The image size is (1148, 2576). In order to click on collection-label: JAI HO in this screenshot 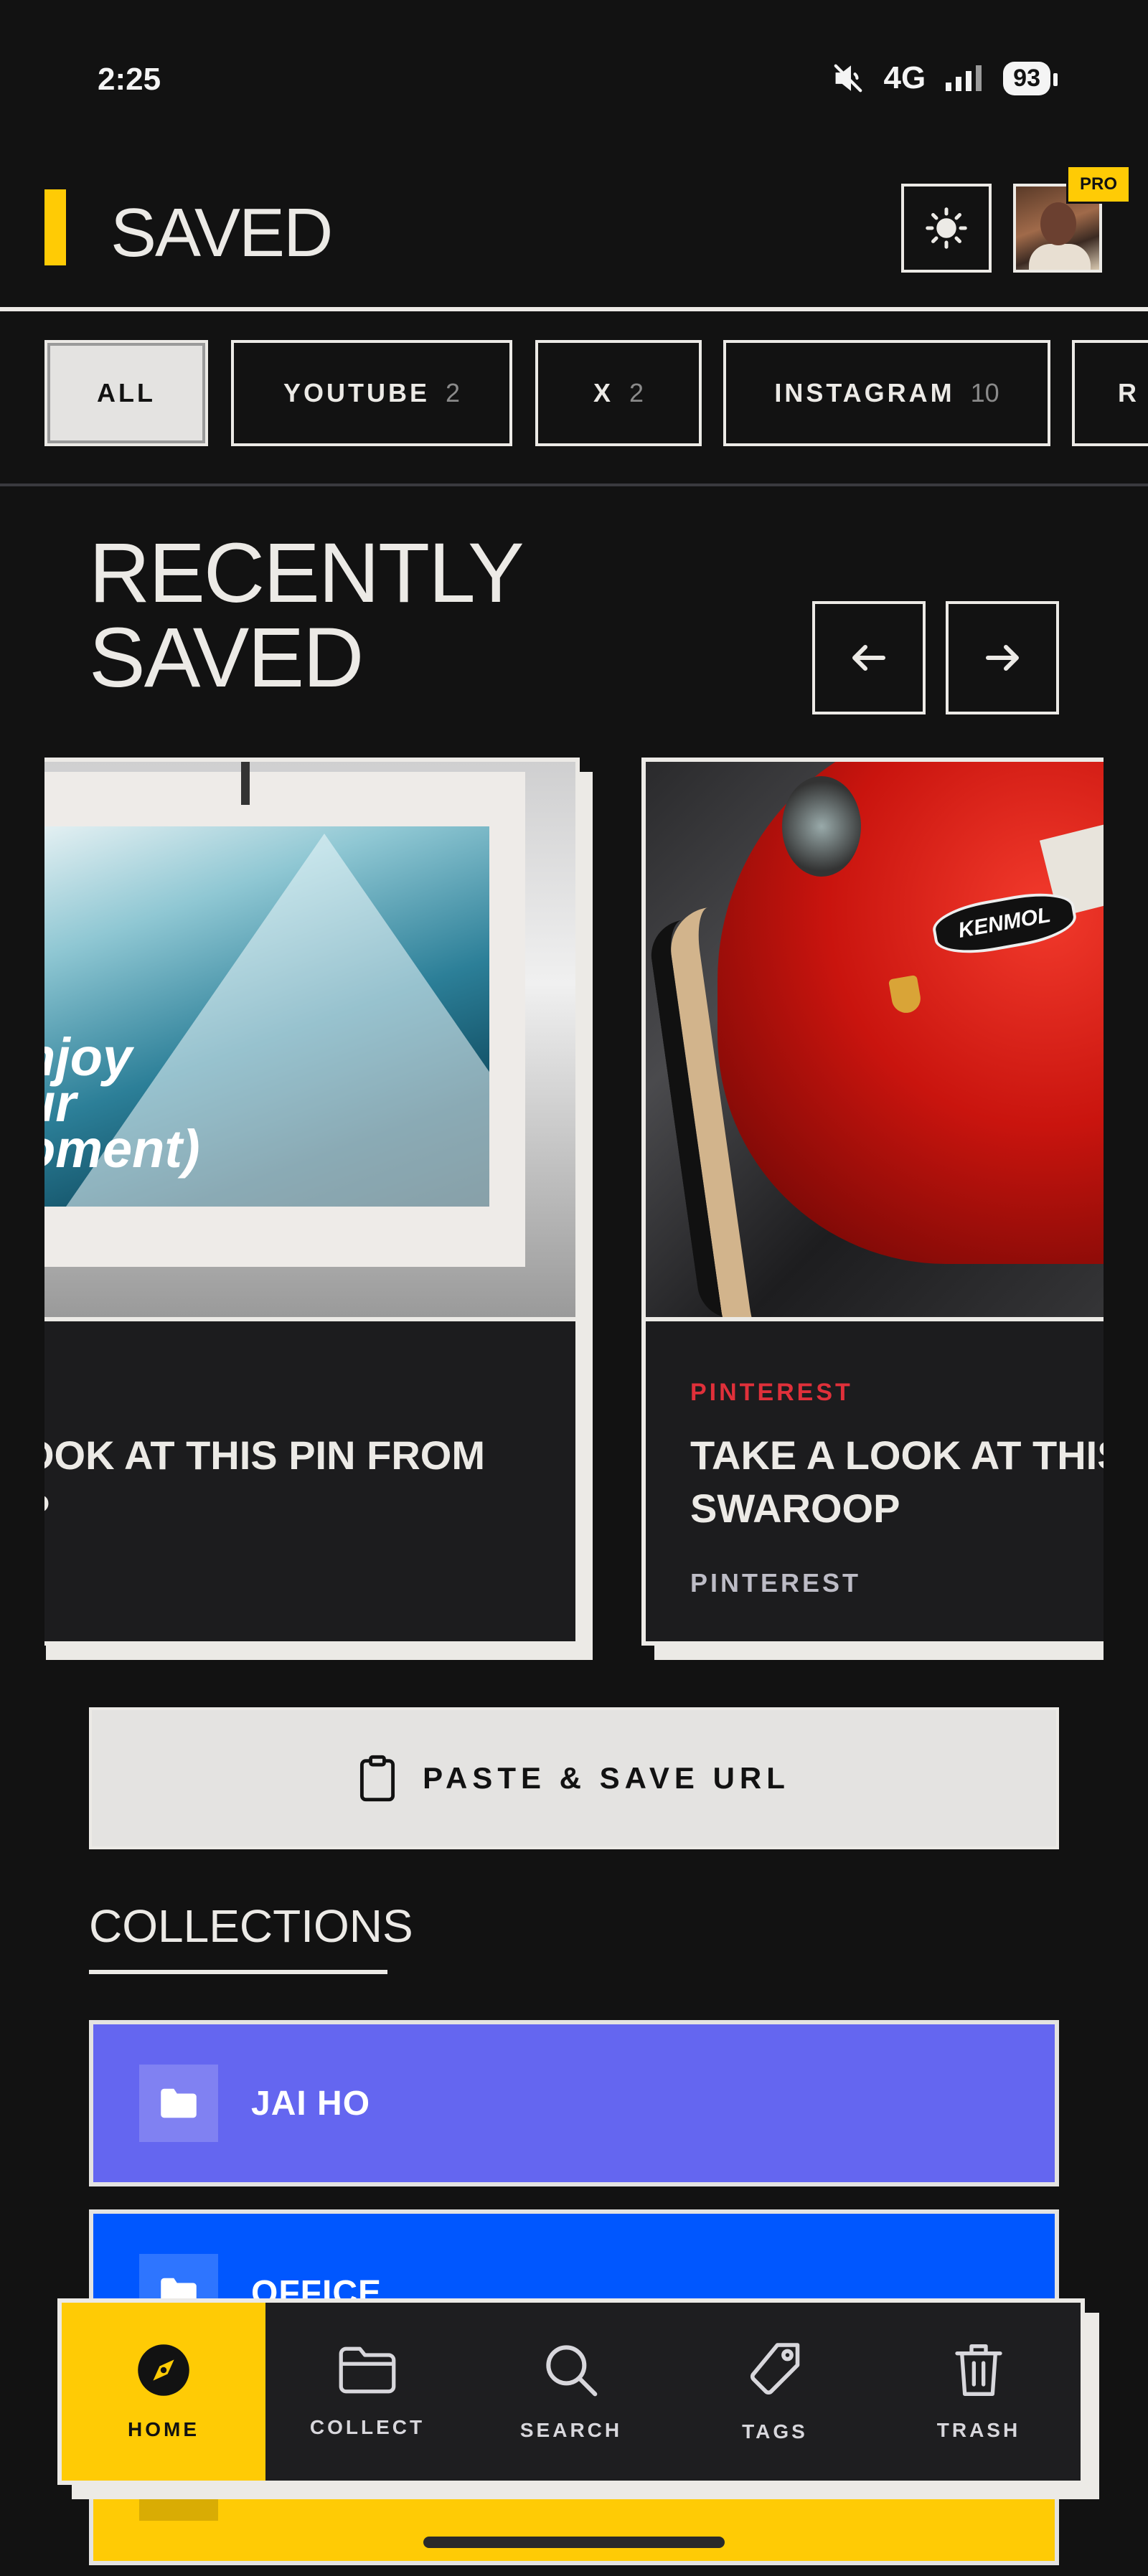, I will do `click(311, 2103)`.